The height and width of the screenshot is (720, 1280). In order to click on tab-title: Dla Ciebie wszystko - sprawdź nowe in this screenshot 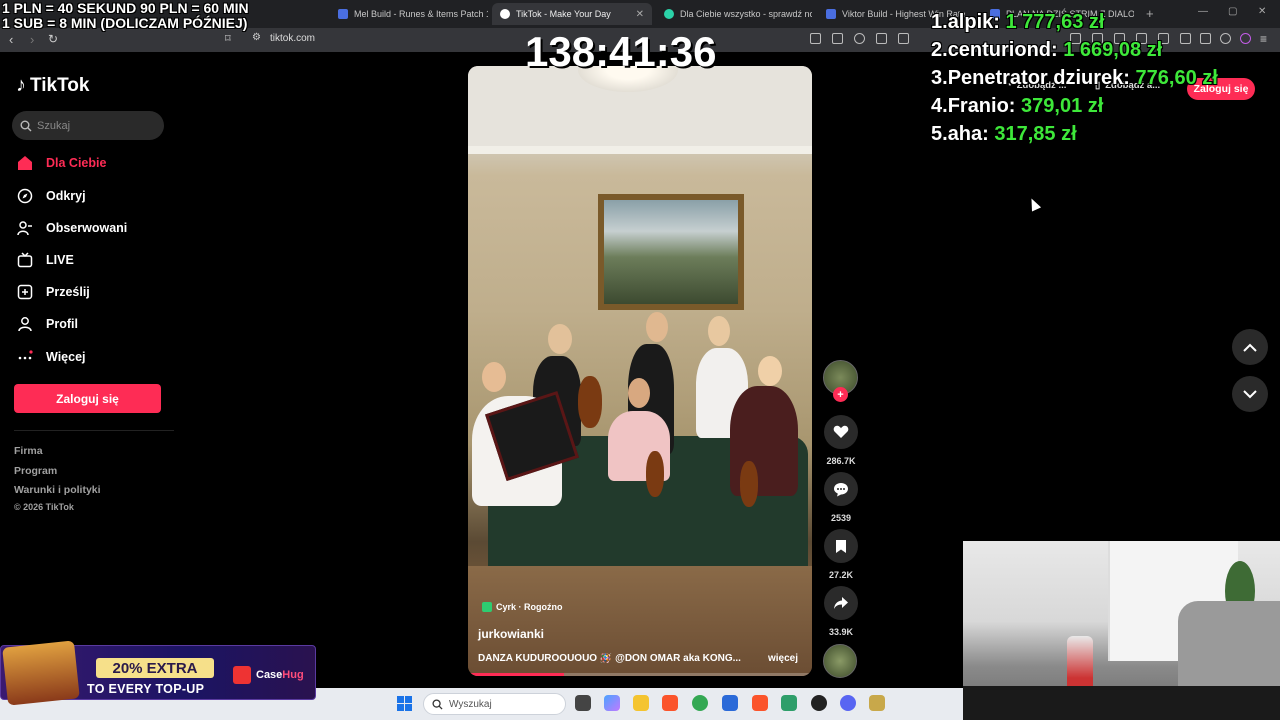, I will do `click(746, 14)`.